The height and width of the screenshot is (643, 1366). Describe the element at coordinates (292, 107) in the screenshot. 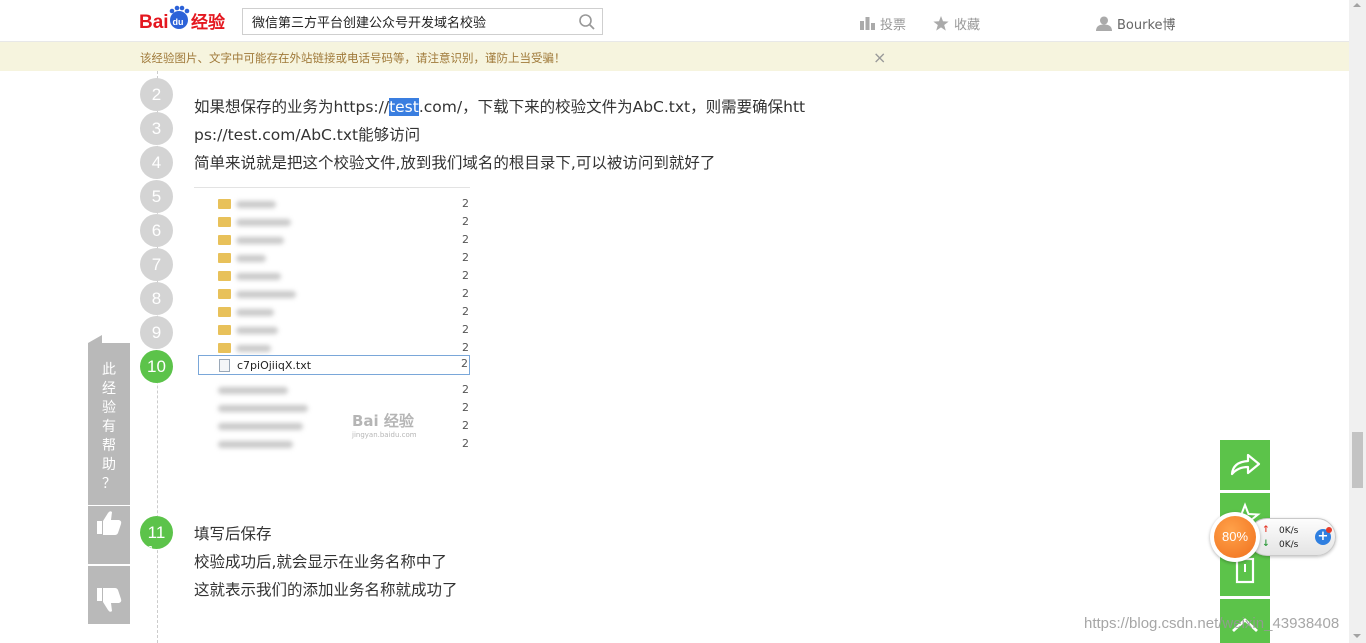

I see `text-segment: 如果想保存的业务为https://` at that location.